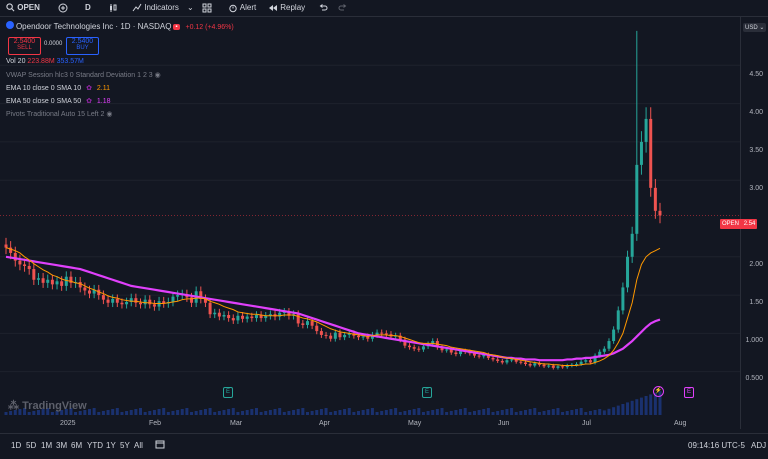 The height and width of the screenshot is (459, 768). I want to click on replay-button: Replay, so click(286, 8).